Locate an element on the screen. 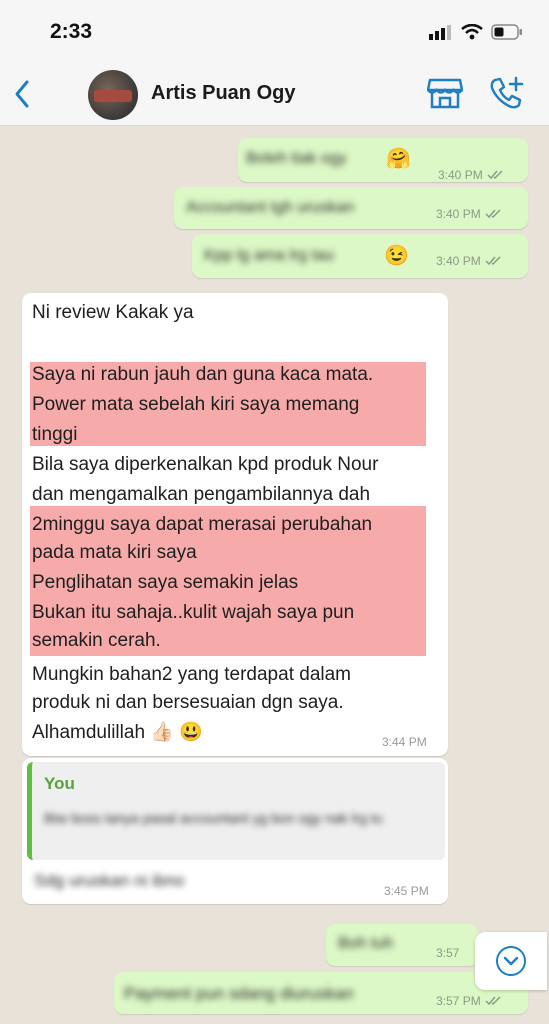 The image size is (549, 1024). battery-icon is located at coordinates (506, 32).